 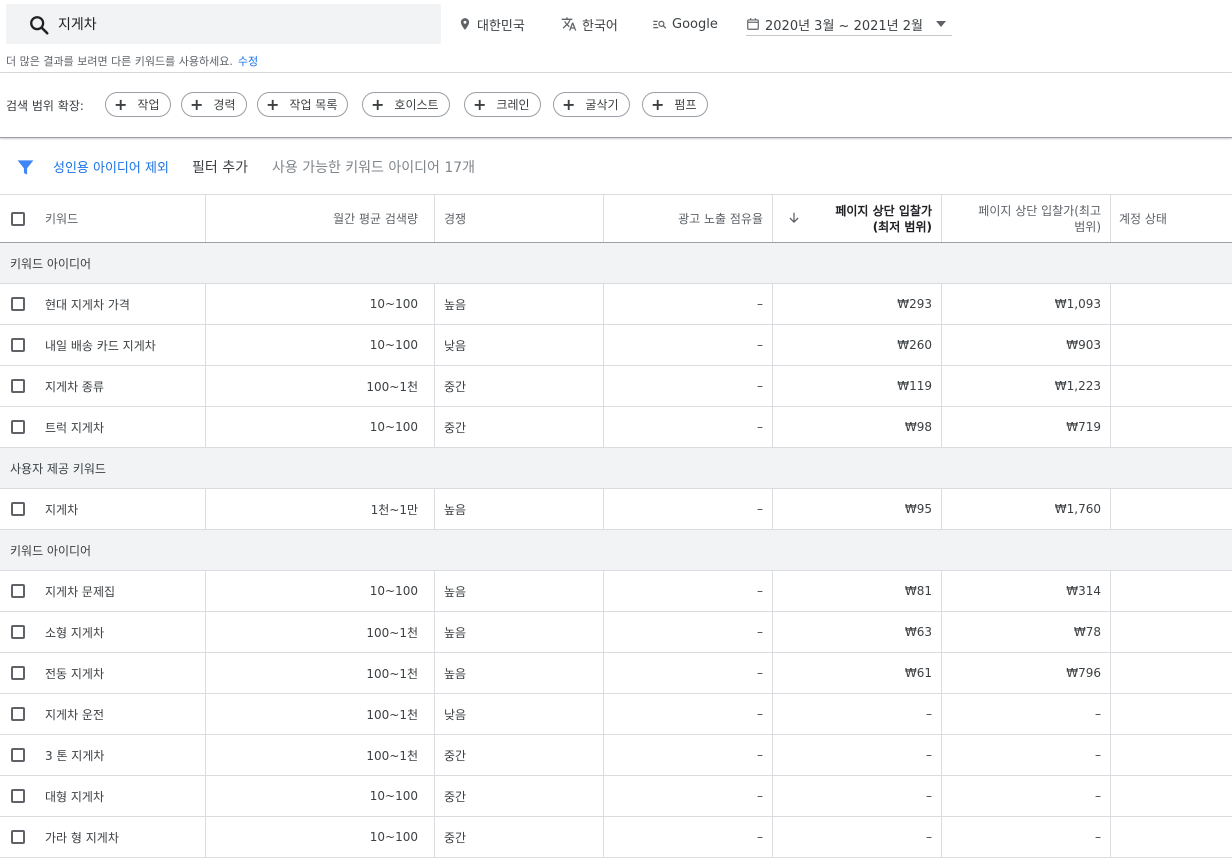 What do you see at coordinates (374, 168) in the screenshot?
I see `idea-count: 사용 가능한 키워드 아이디어 17개` at bounding box center [374, 168].